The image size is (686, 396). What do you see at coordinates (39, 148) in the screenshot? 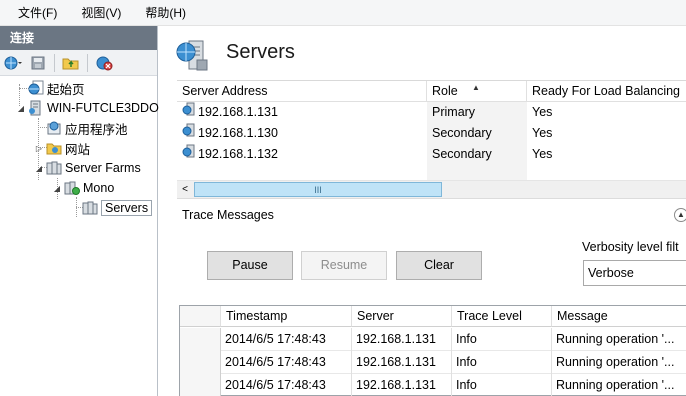
I see `collapsed-arrow-icon: ▷` at bounding box center [39, 148].